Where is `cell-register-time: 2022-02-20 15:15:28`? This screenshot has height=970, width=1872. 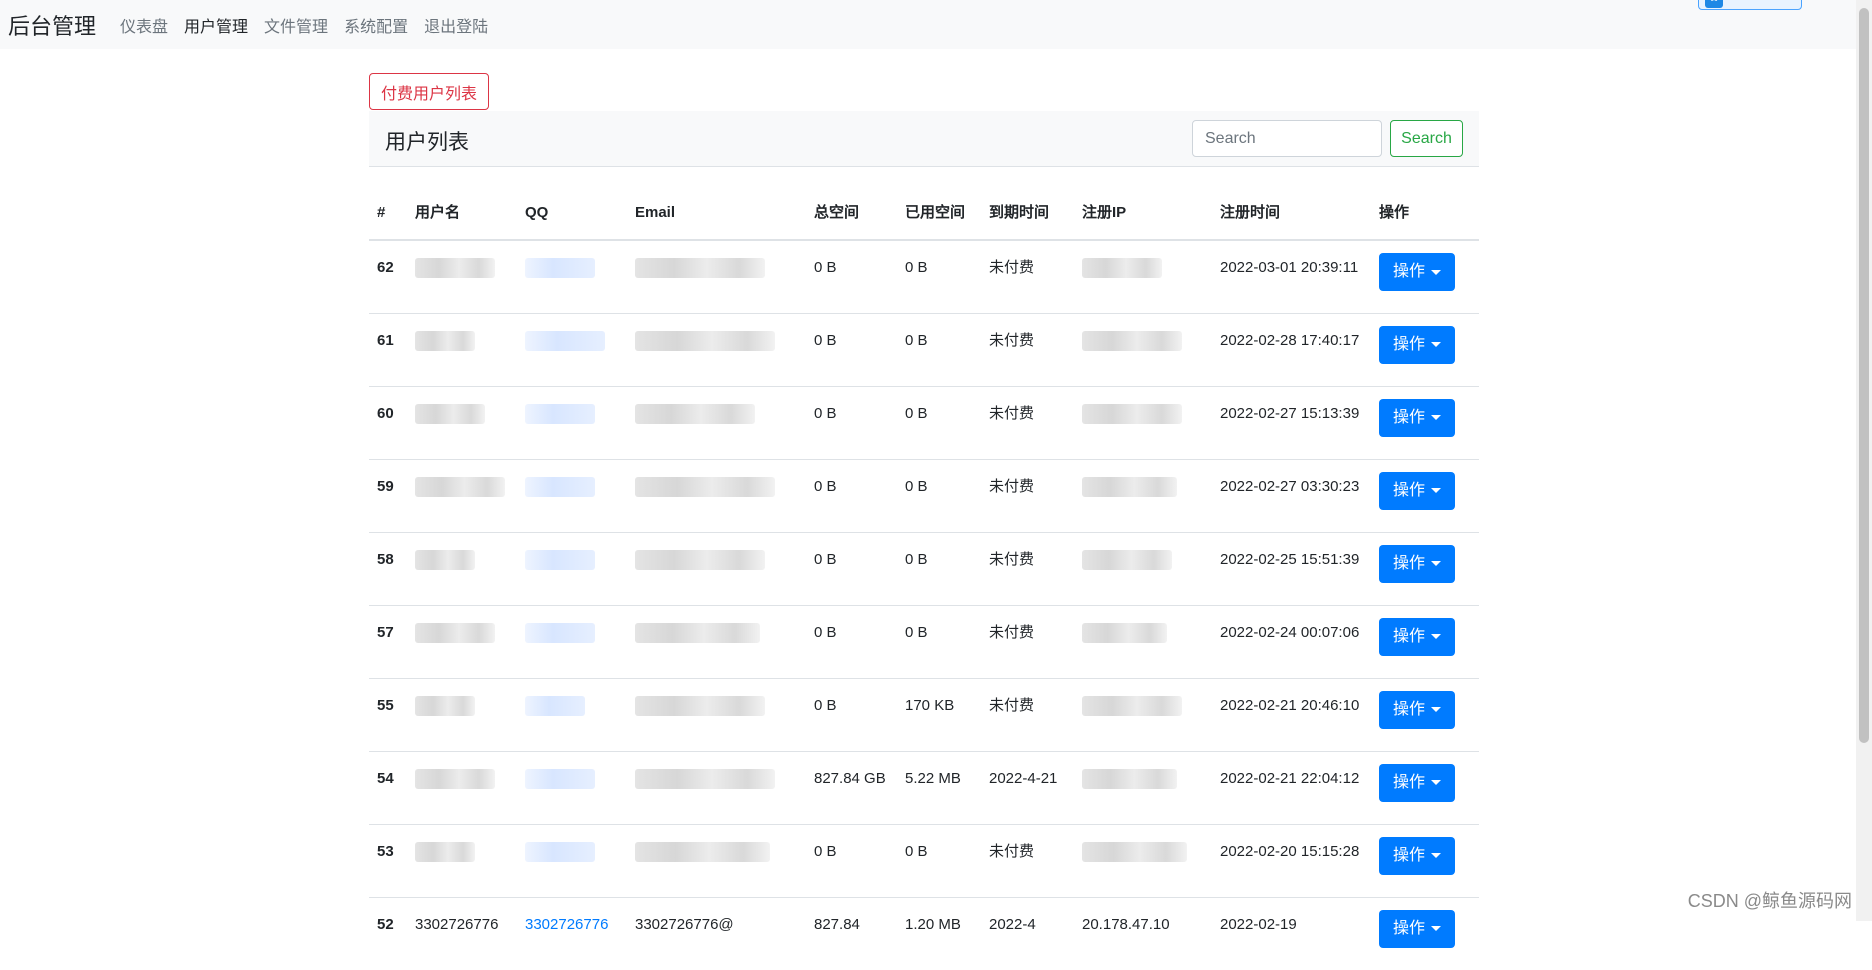 cell-register-time: 2022-02-20 15:15:28 is located at coordinates (1291, 860).